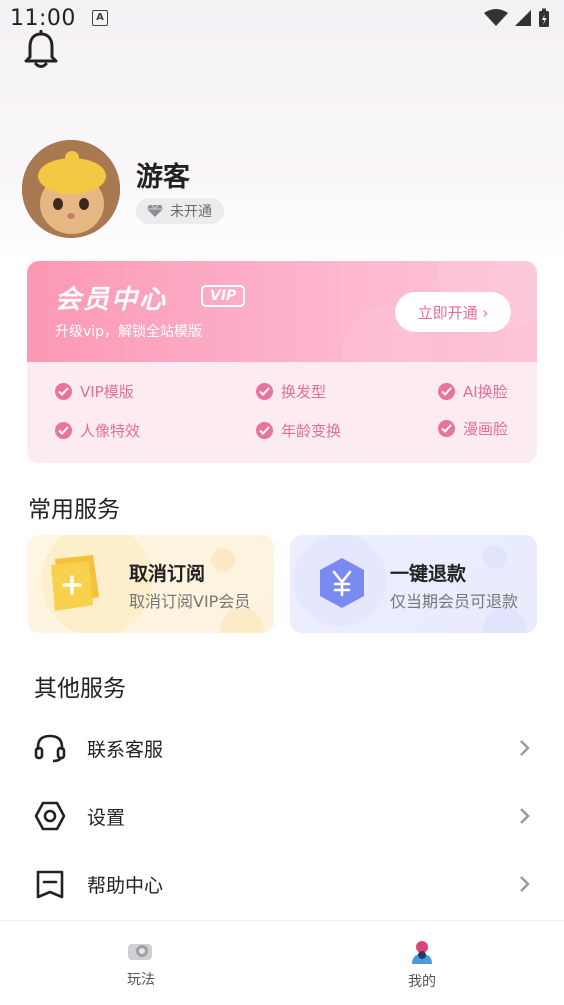 The image size is (564, 1005). I want to click on help-center-row: 帮助中心, so click(282, 884).